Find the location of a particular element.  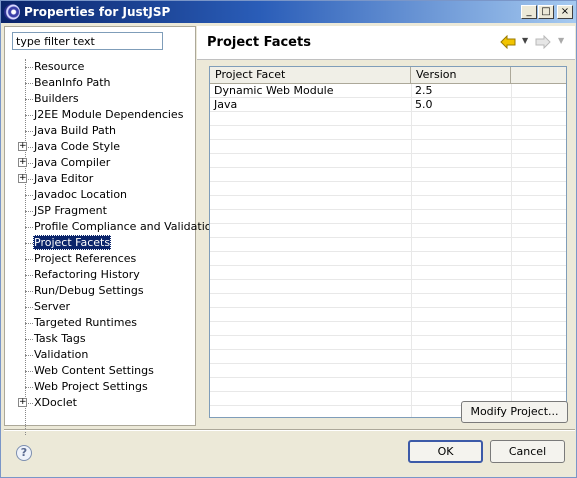

tree-item-java-compiler: + Java Compiler is located at coordinates (100, 163).